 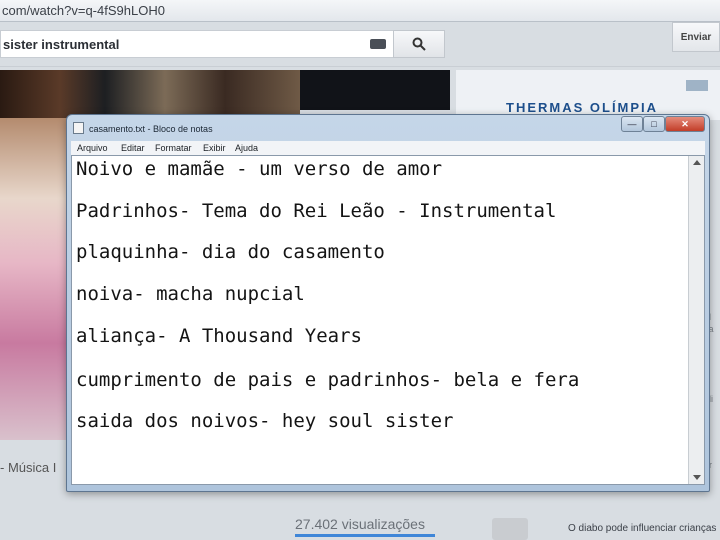 What do you see at coordinates (190, 294) in the screenshot?
I see `text-line: noiva- macha nupcial` at bounding box center [190, 294].